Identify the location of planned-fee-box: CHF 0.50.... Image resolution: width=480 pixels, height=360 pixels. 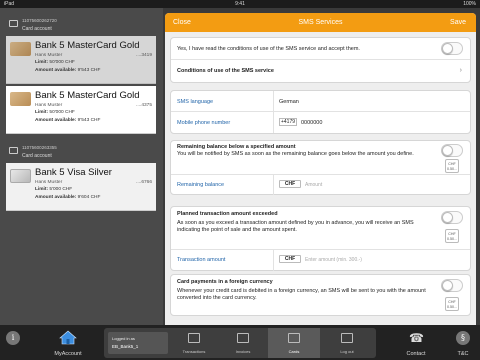
(452, 236).